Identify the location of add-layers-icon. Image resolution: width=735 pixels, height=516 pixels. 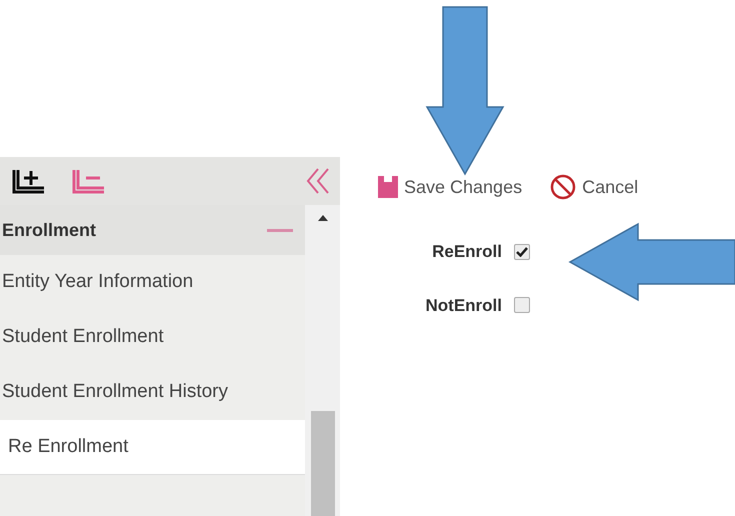
(28, 181).